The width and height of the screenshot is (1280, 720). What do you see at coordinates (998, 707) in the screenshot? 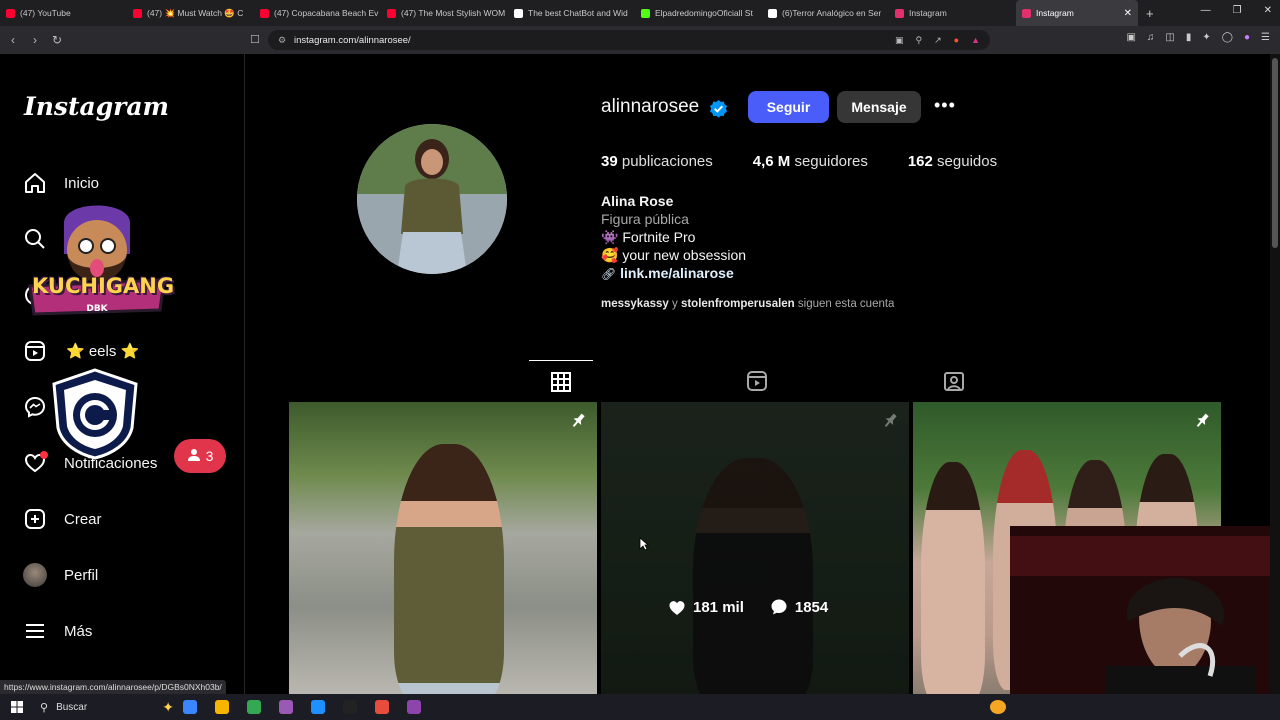
I see `weather-icon` at bounding box center [998, 707].